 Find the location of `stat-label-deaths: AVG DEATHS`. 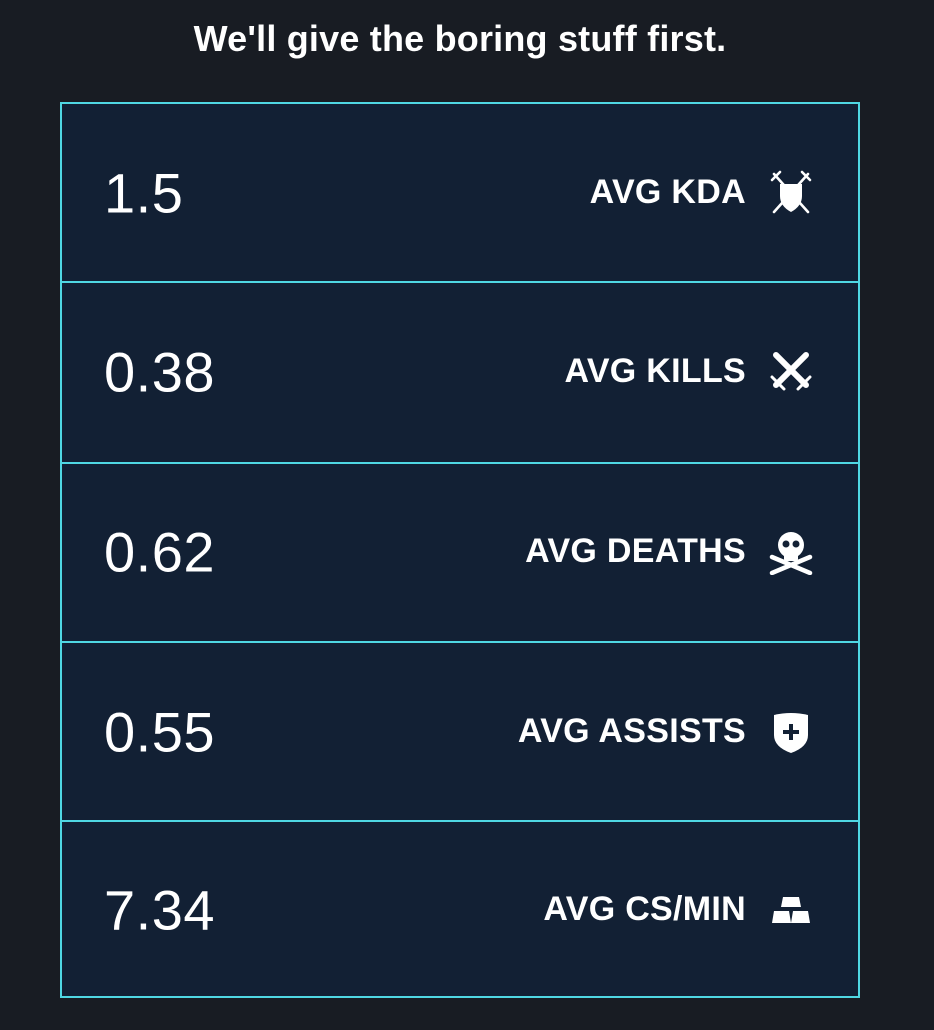

stat-label-deaths: AVG DEATHS is located at coordinates (635, 551).